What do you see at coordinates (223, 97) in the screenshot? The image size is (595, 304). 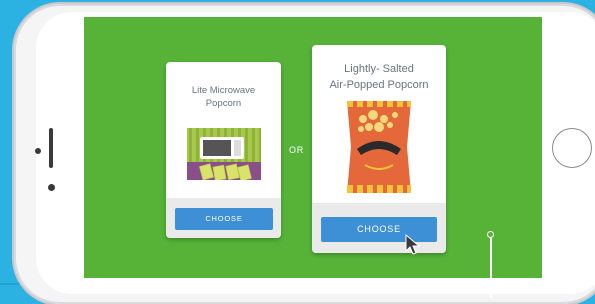 I see `card-title: Lite Microwave Popcorn` at bounding box center [223, 97].